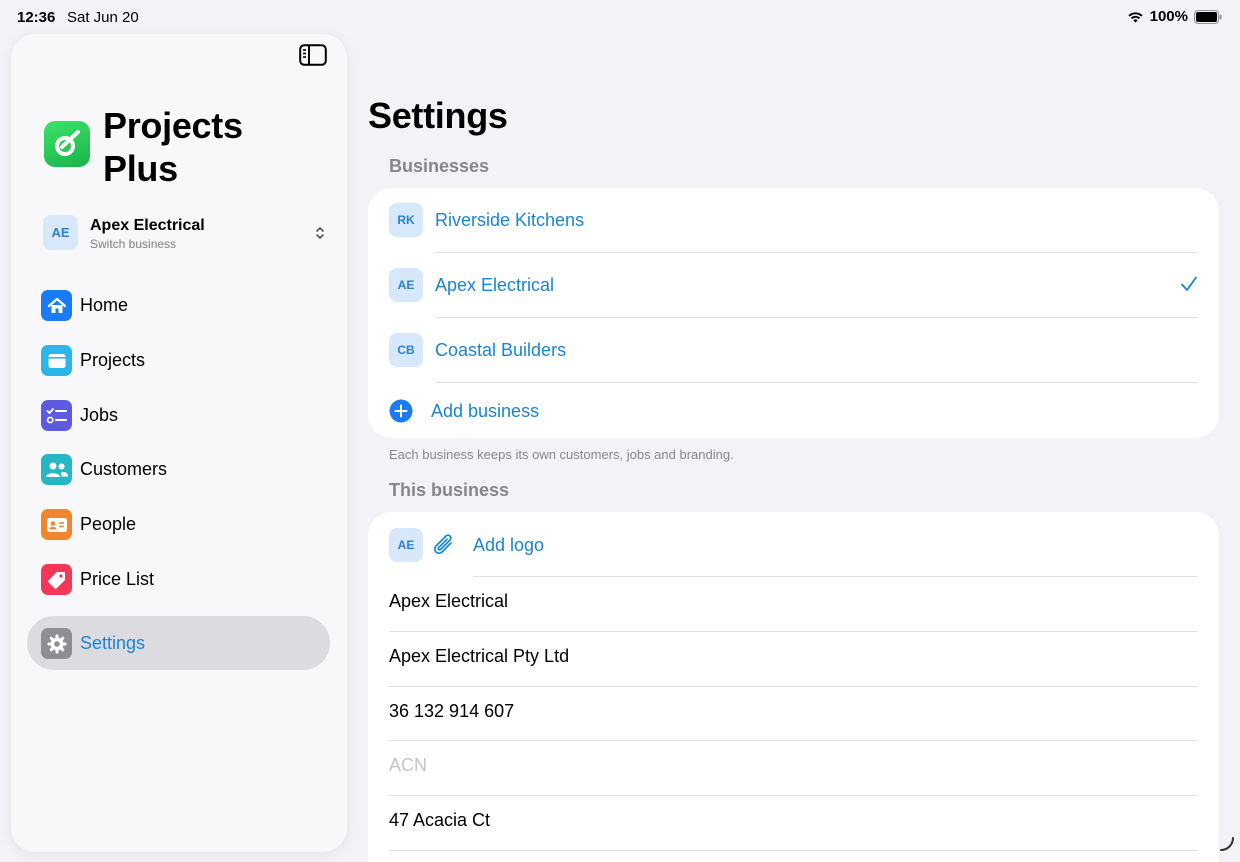 Image resolution: width=1240 pixels, height=862 pixels. I want to click on legal-name-field: Apex Electrical Pty Ltd, so click(793, 659).